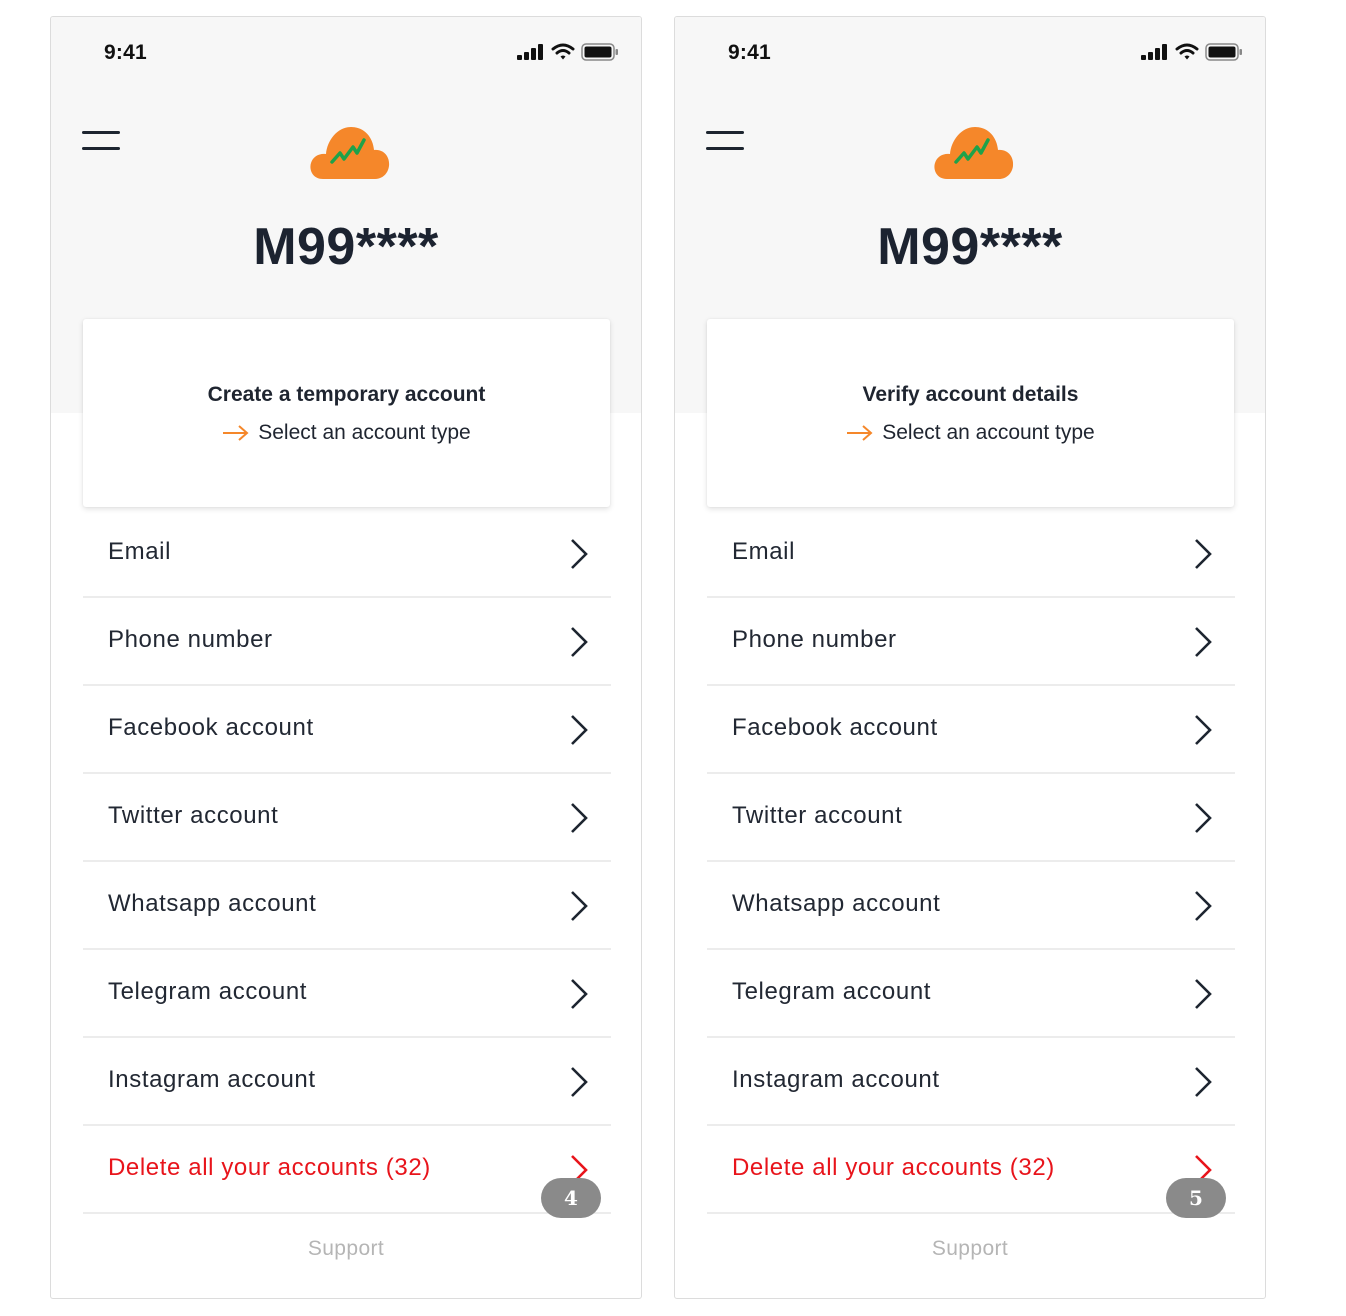  Describe the element at coordinates (1196, 1198) in the screenshot. I see `step-badge: 5` at that location.